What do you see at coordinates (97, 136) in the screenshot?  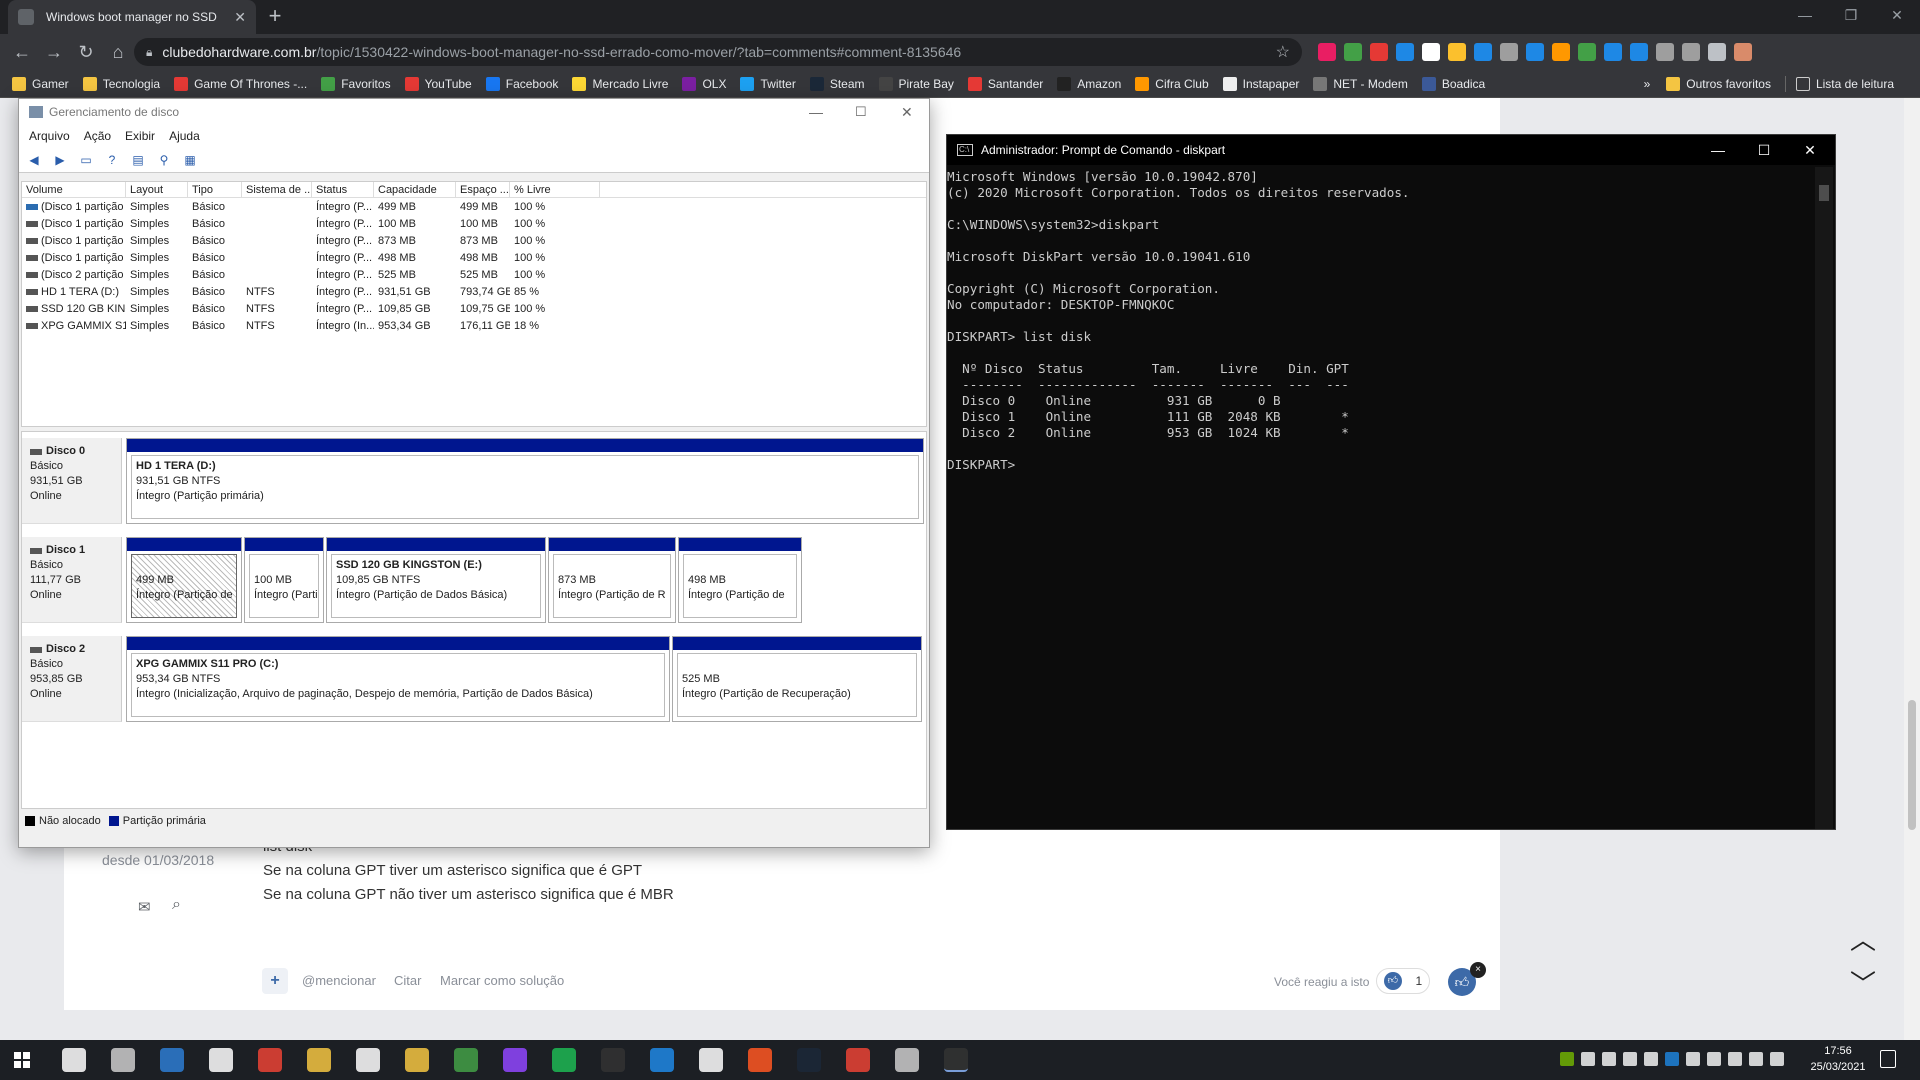 I see `menu-item: Ação` at bounding box center [97, 136].